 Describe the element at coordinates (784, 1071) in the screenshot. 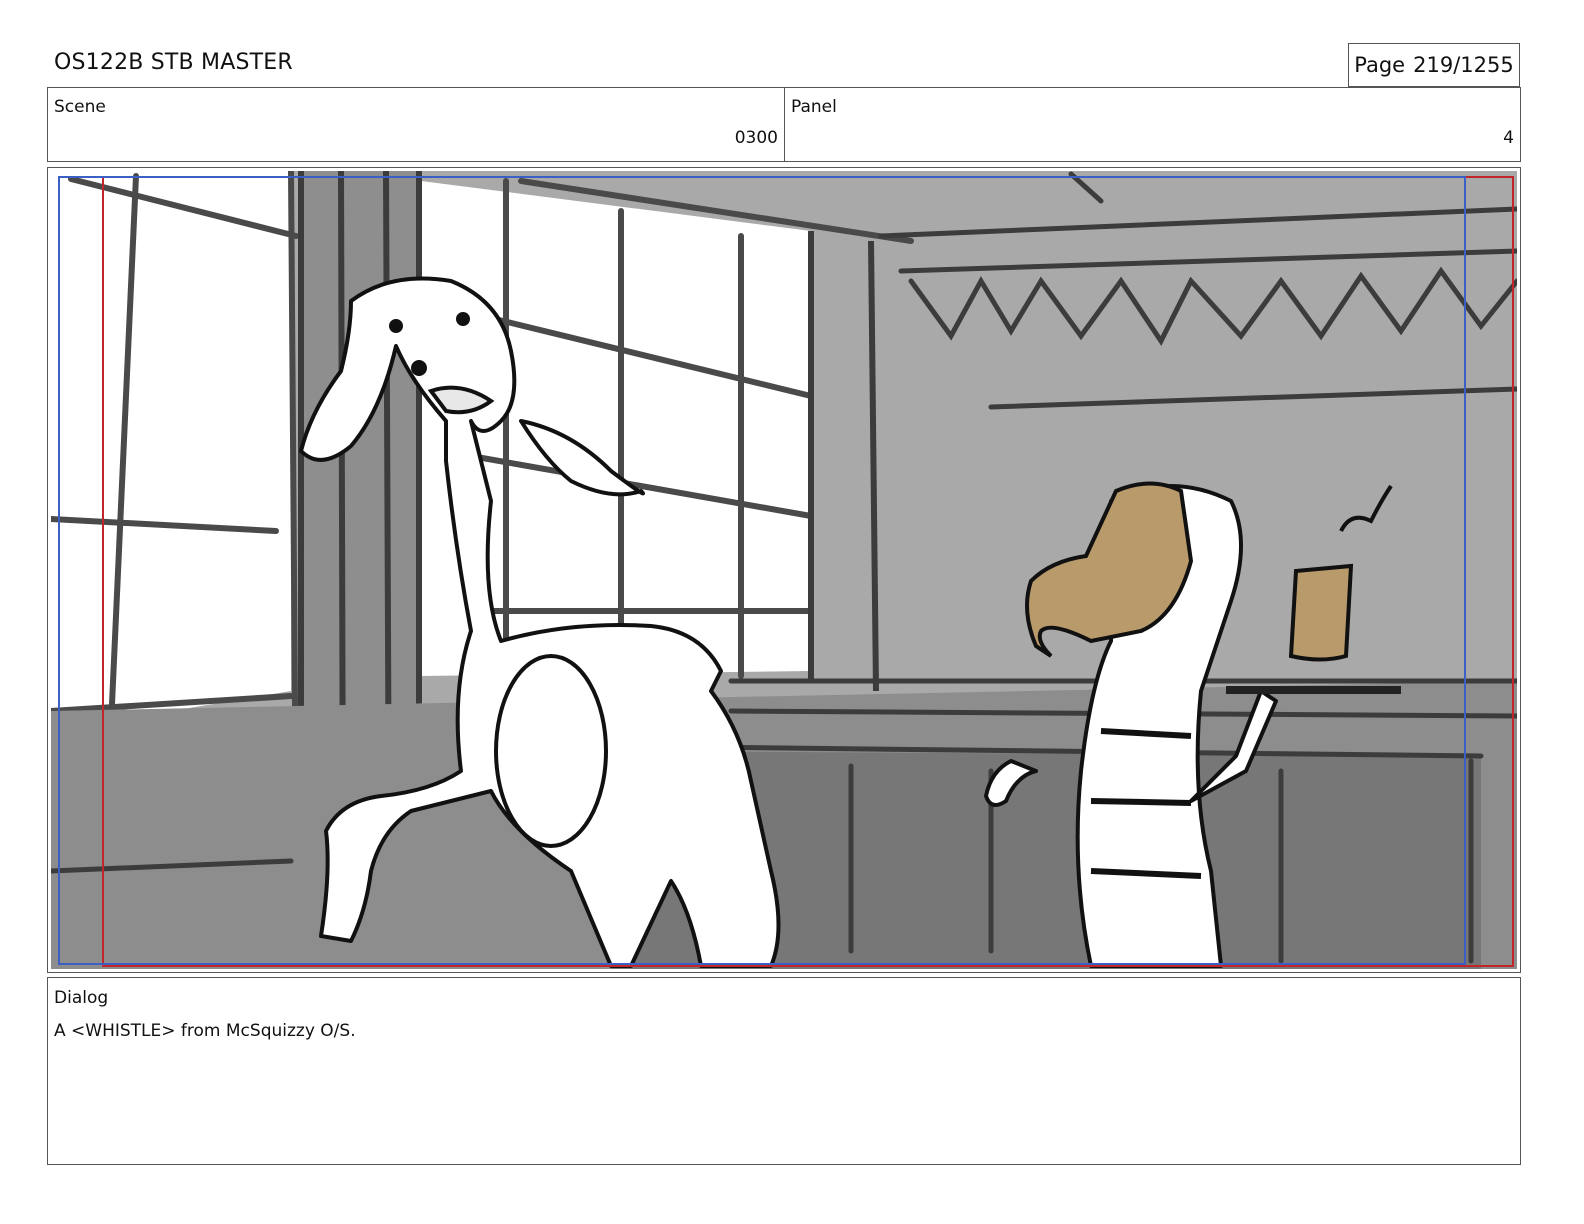

I see `dialog-box: Dialog A <WHISTLE> from McSquizzy O/S.` at that location.